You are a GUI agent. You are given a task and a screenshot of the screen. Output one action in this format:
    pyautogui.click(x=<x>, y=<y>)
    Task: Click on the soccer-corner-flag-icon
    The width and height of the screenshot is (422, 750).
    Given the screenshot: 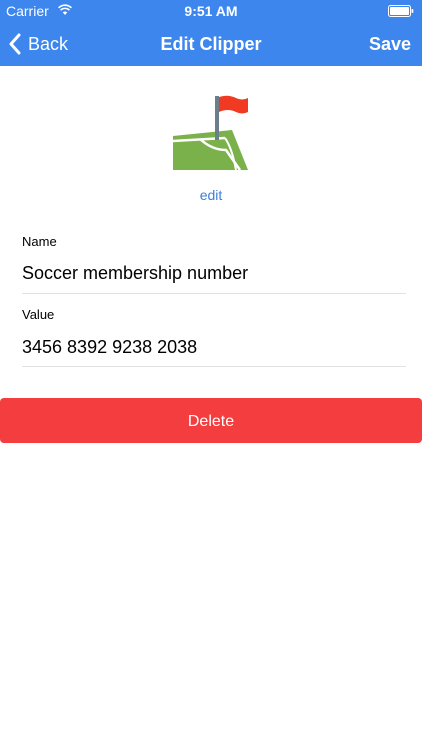 What is the action you would take?
    pyautogui.click(x=210, y=132)
    